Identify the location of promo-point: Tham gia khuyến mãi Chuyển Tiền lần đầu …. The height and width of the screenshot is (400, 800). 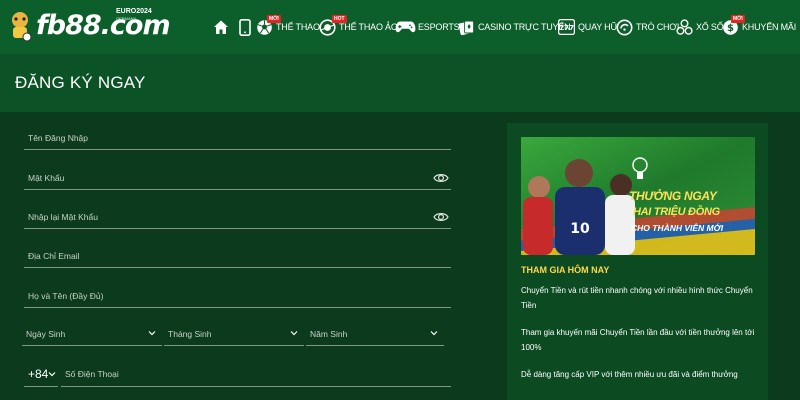
(638, 340).